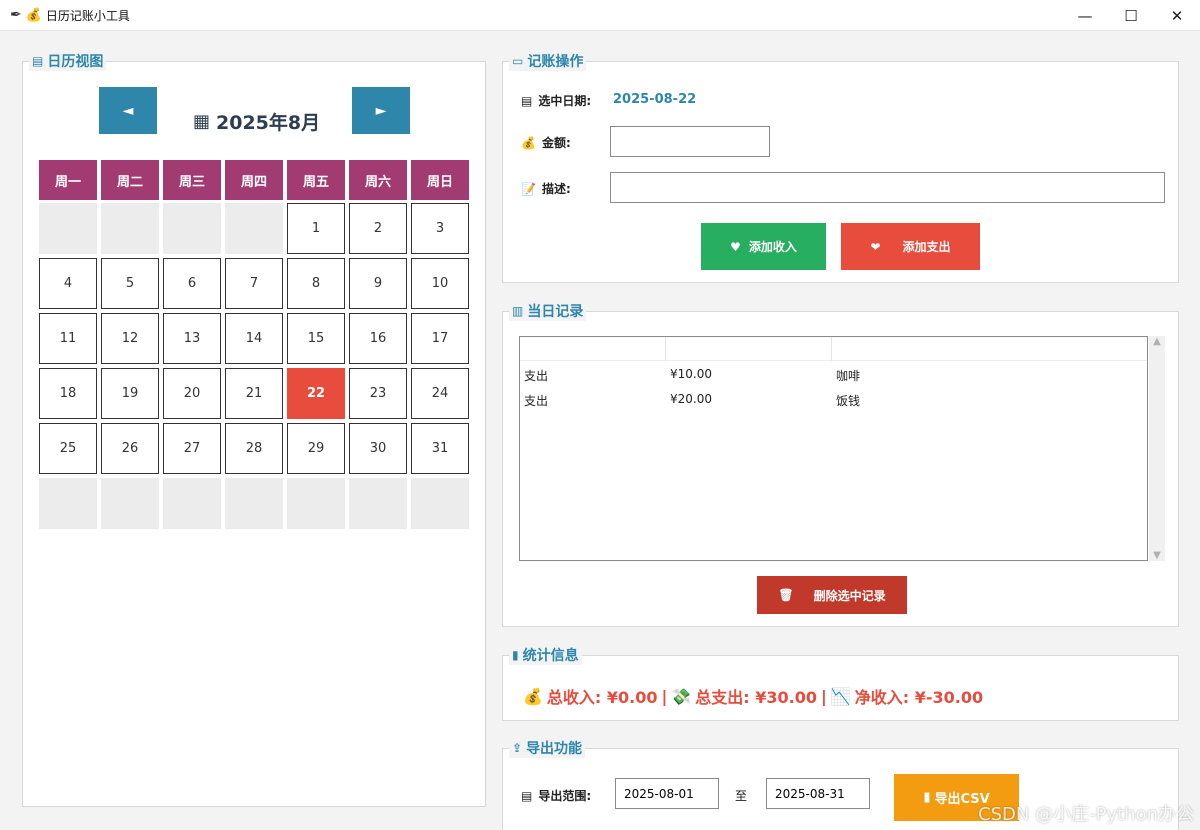 The width and height of the screenshot is (1200, 830). I want to click on calendar-icon: ▤, so click(38, 61).